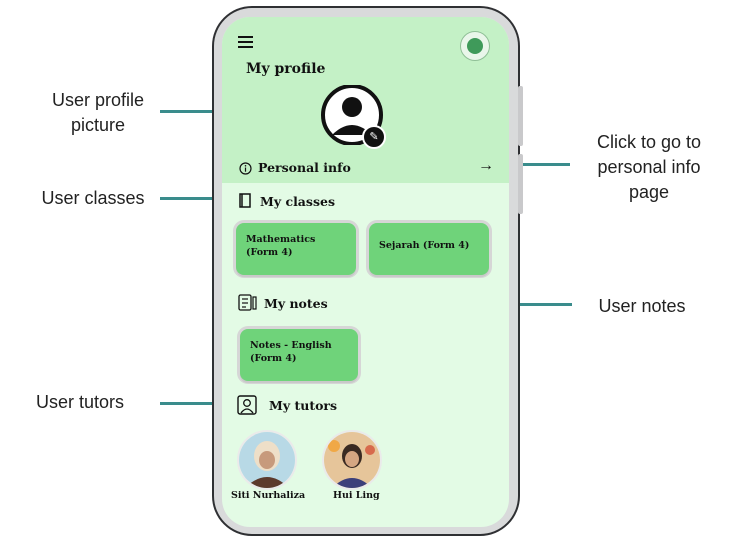  Describe the element at coordinates (642, 306) in the screenshot. I see `callout-notes: User notes` at that location.